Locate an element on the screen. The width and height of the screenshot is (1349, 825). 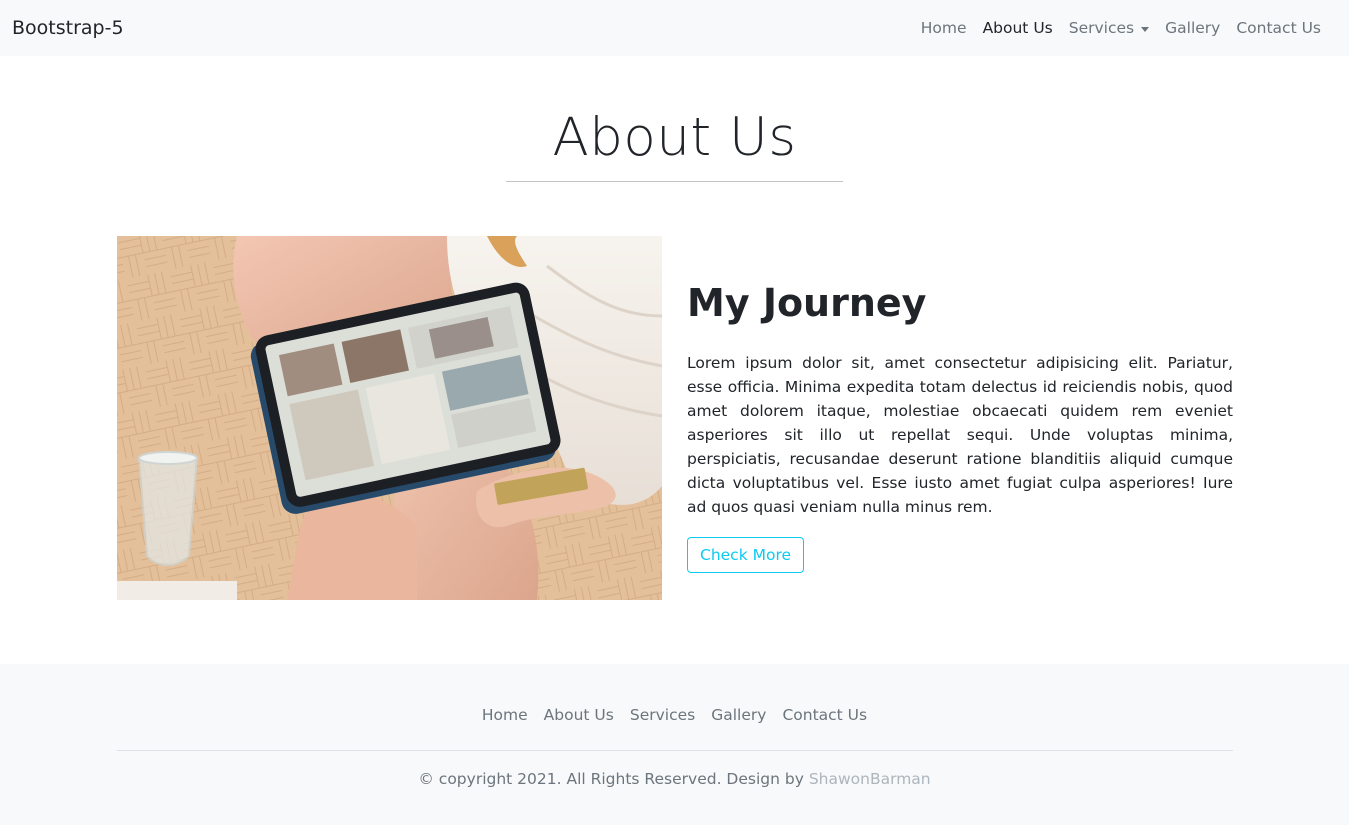
nav-item-gallery: Gallery is located at coordinates (1192, 28).